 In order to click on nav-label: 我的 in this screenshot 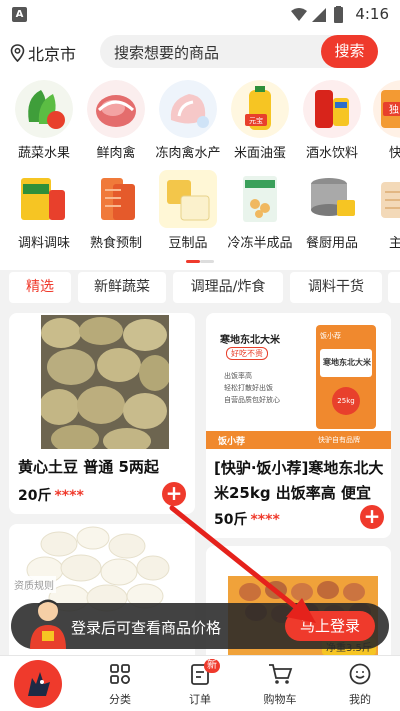, I will do `click(360, 699)`.